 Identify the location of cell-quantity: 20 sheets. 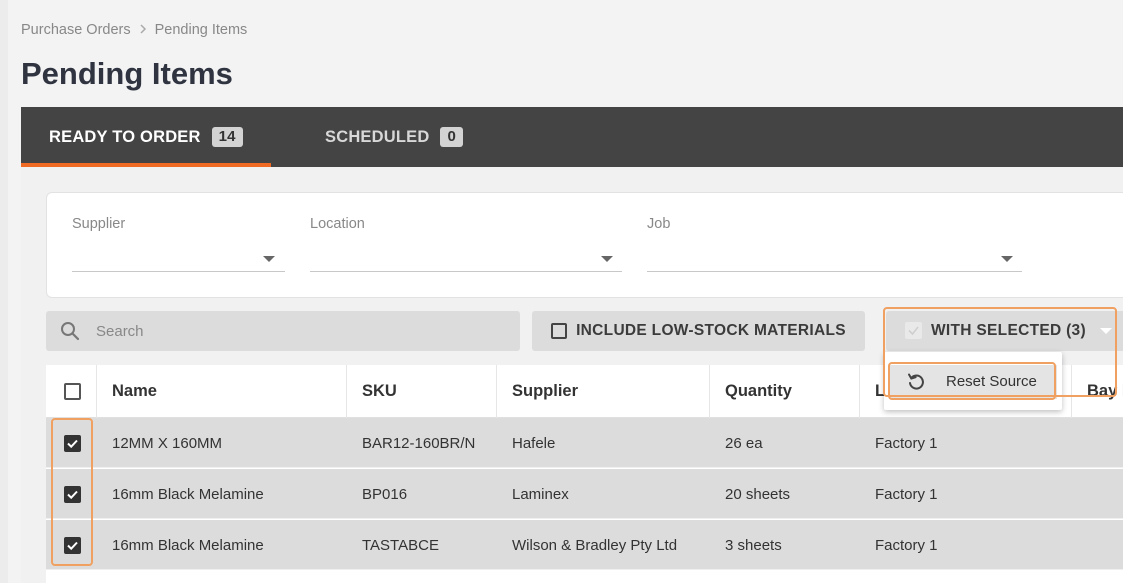
(758, 494).